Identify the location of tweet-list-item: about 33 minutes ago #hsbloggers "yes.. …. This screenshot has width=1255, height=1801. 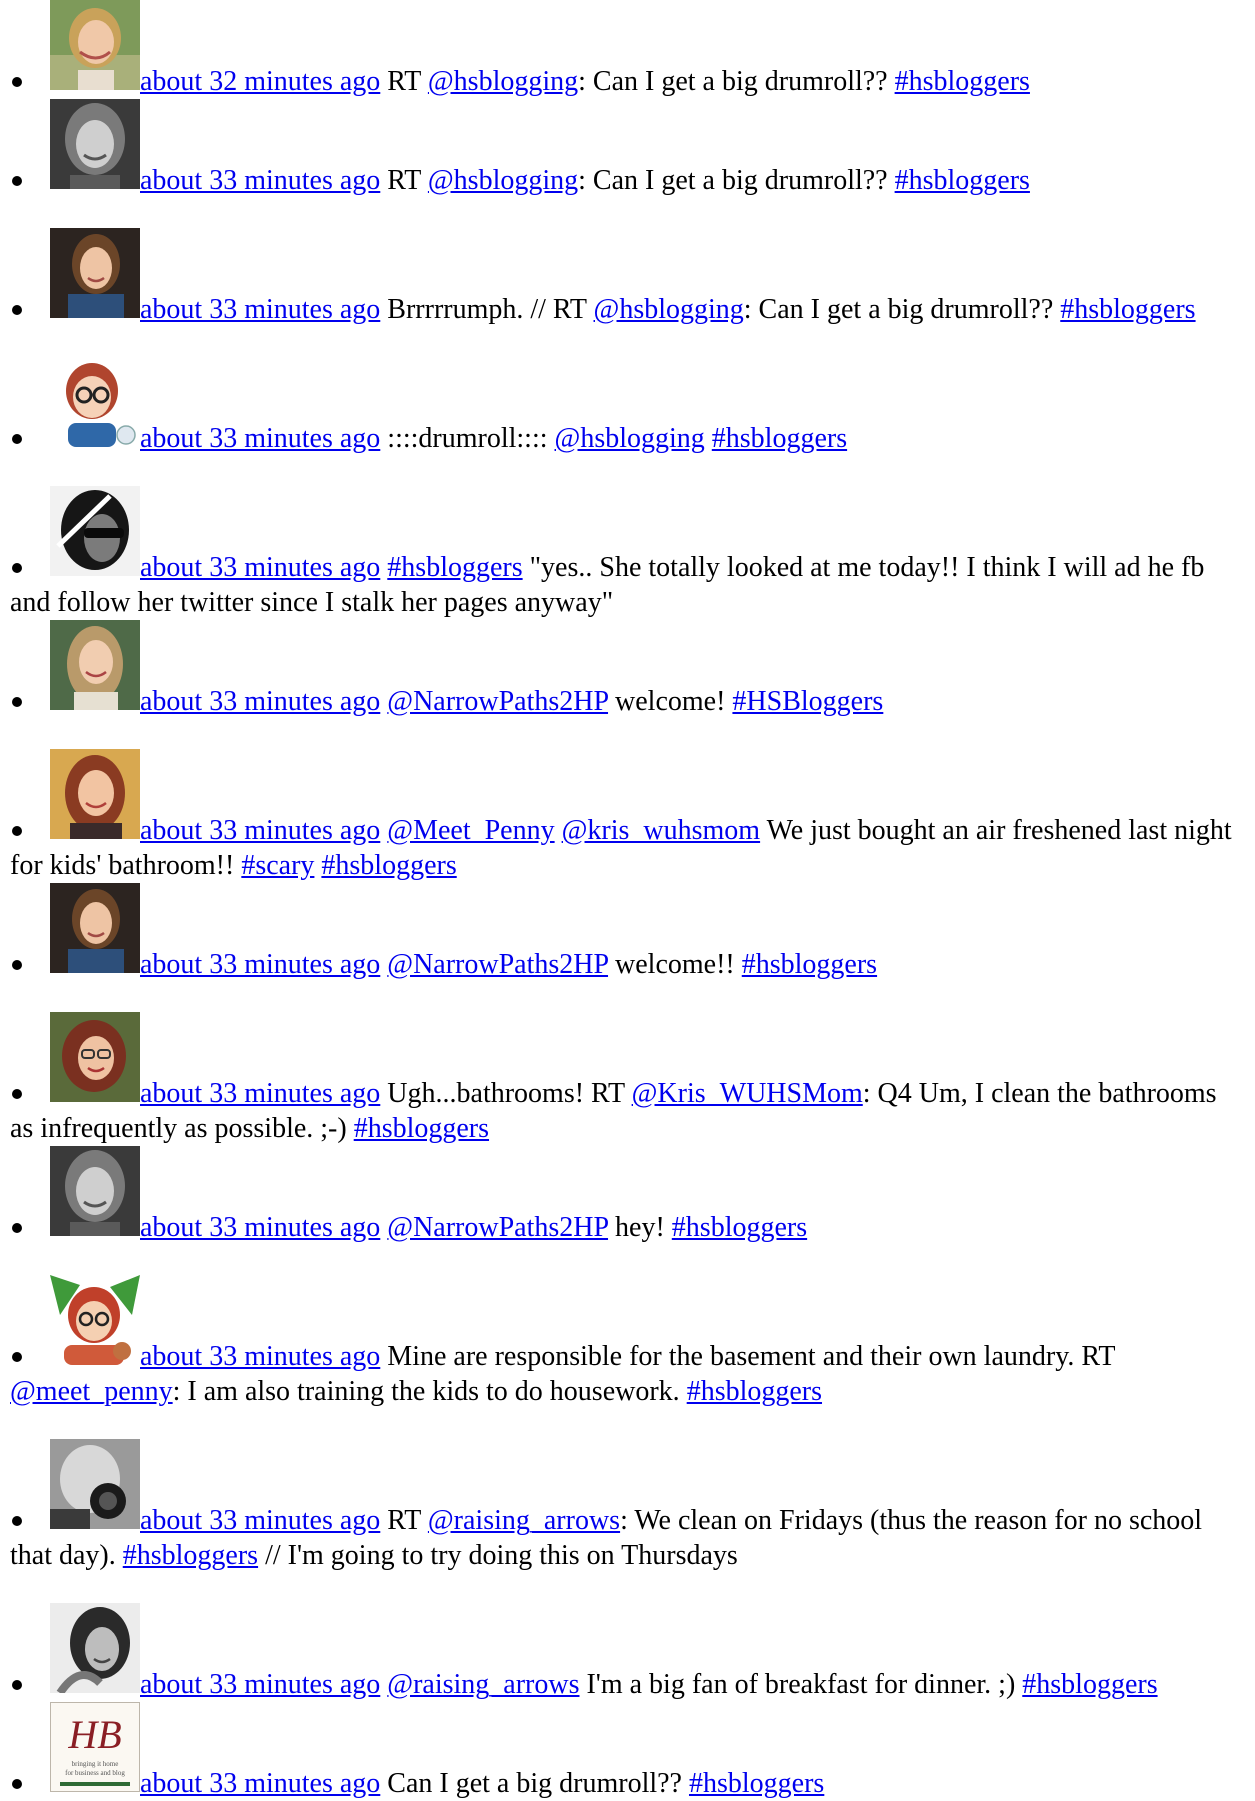
(627, 553).